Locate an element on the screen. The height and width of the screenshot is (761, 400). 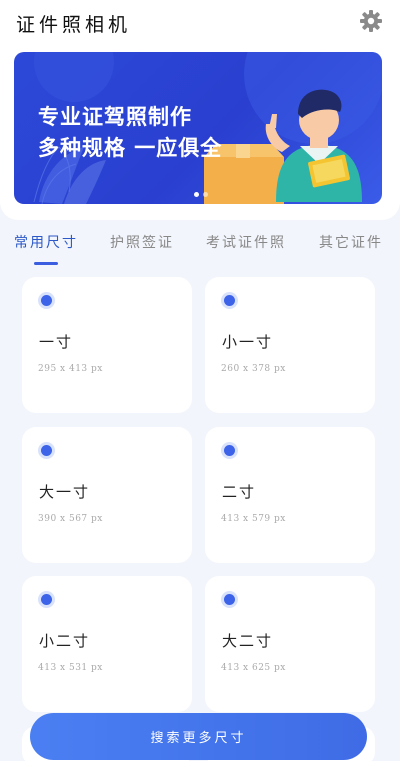
size-card-small-1-inch: 小一寸 260 x 378 px is located at coordinates (290, 345).